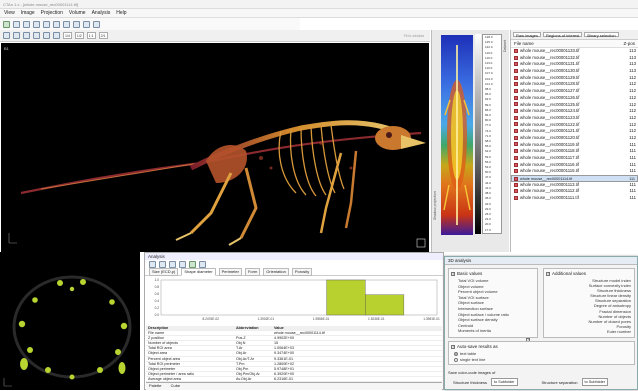  Describe the element at coordinates (121, 13) in the screenshot. I see `menu-help: Help` at that location.